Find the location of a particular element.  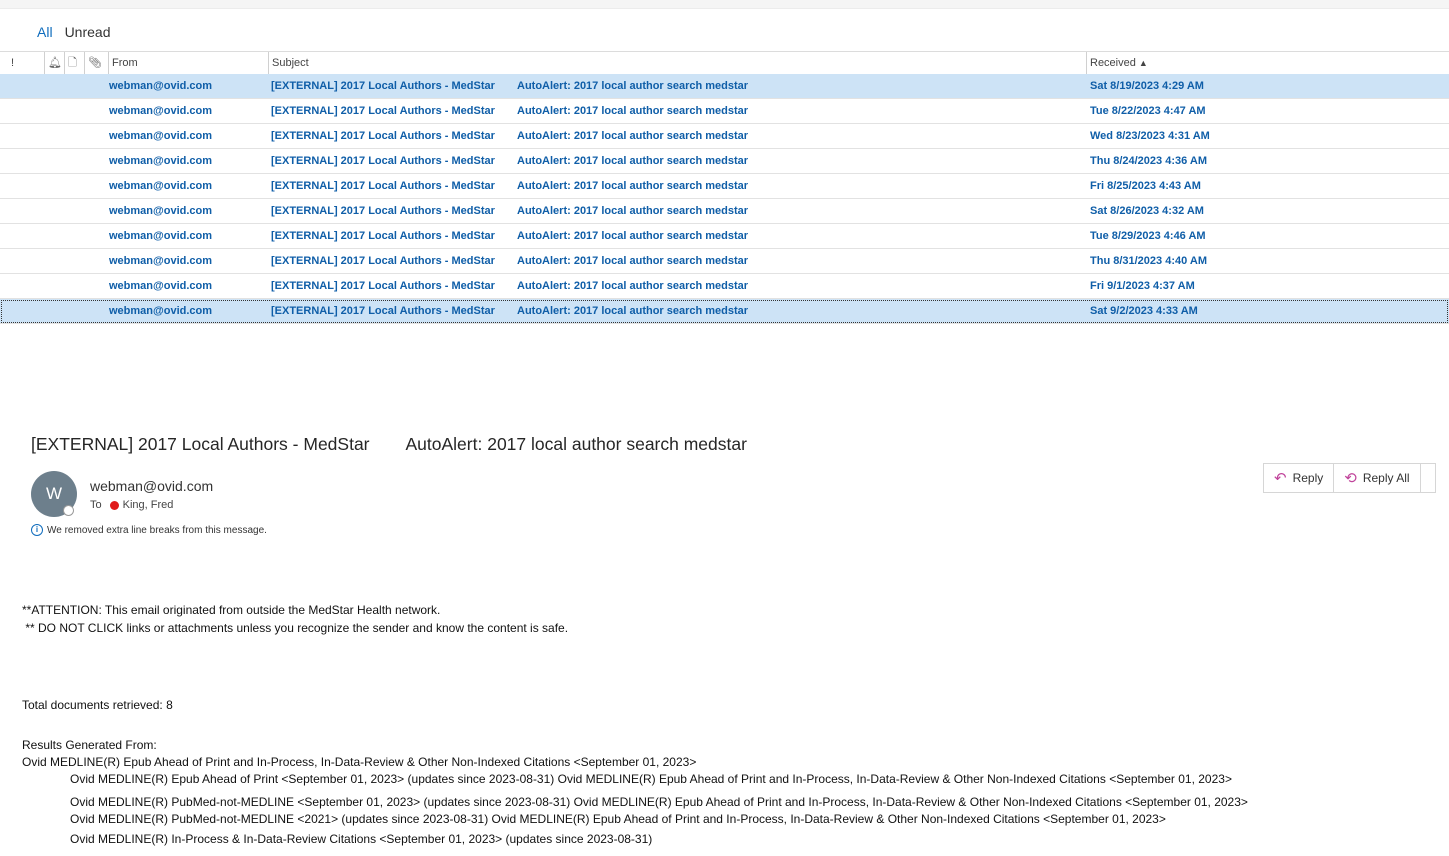

recipient-line: To King, Fred is located at coordinates (131, 505).